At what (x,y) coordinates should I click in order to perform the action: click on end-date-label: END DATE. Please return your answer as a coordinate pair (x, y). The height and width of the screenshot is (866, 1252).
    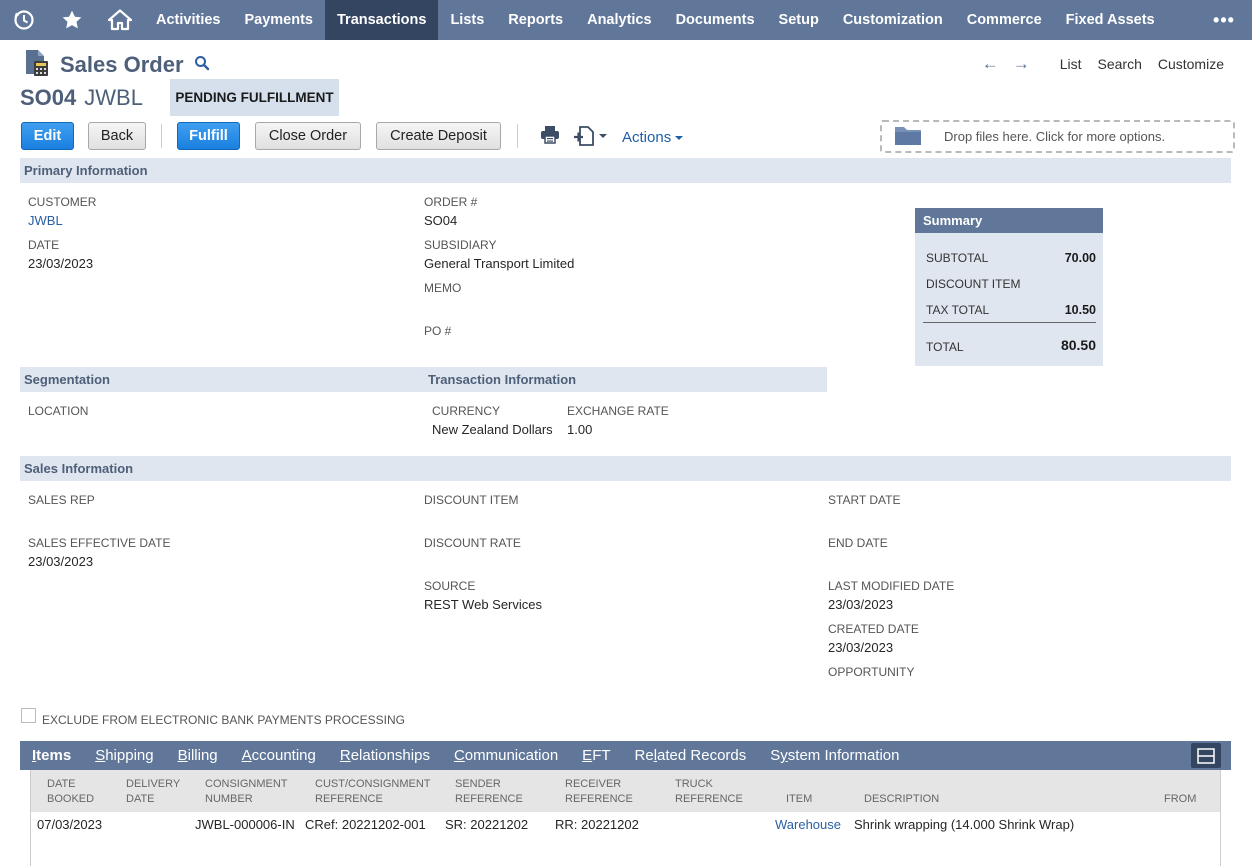
    Looking at the image, I should click on (858, 543).